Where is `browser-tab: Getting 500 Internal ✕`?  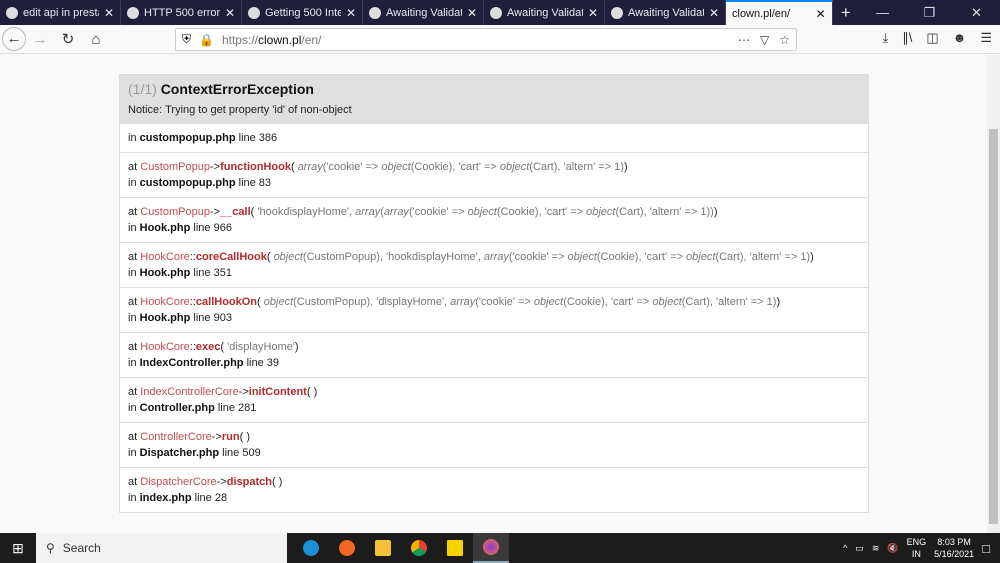 browser-tab: Getting 500 Internal ✕ is located at coordinates (302, 12).